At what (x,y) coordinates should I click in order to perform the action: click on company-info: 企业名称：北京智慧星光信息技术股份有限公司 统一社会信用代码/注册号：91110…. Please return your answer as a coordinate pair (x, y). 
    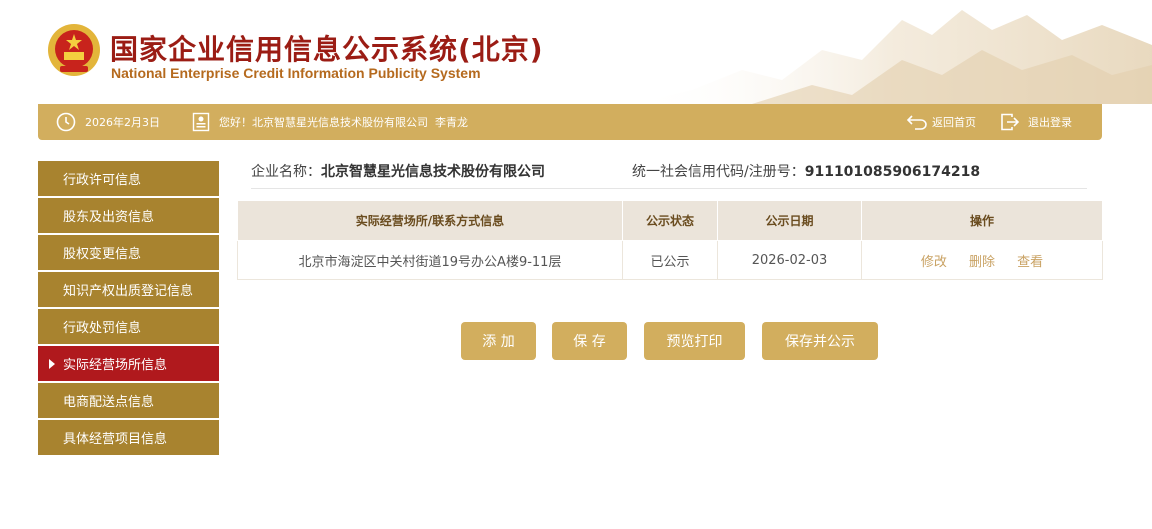
    Looking at the image, I should click on (669, 174).